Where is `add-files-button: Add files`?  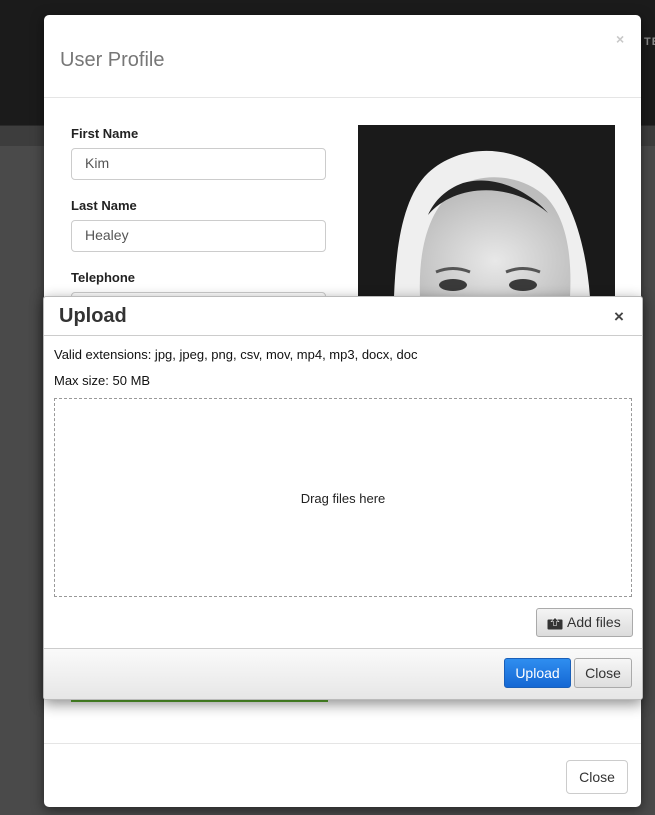 add-files-button: Add files is located at coordinates (584, 622).